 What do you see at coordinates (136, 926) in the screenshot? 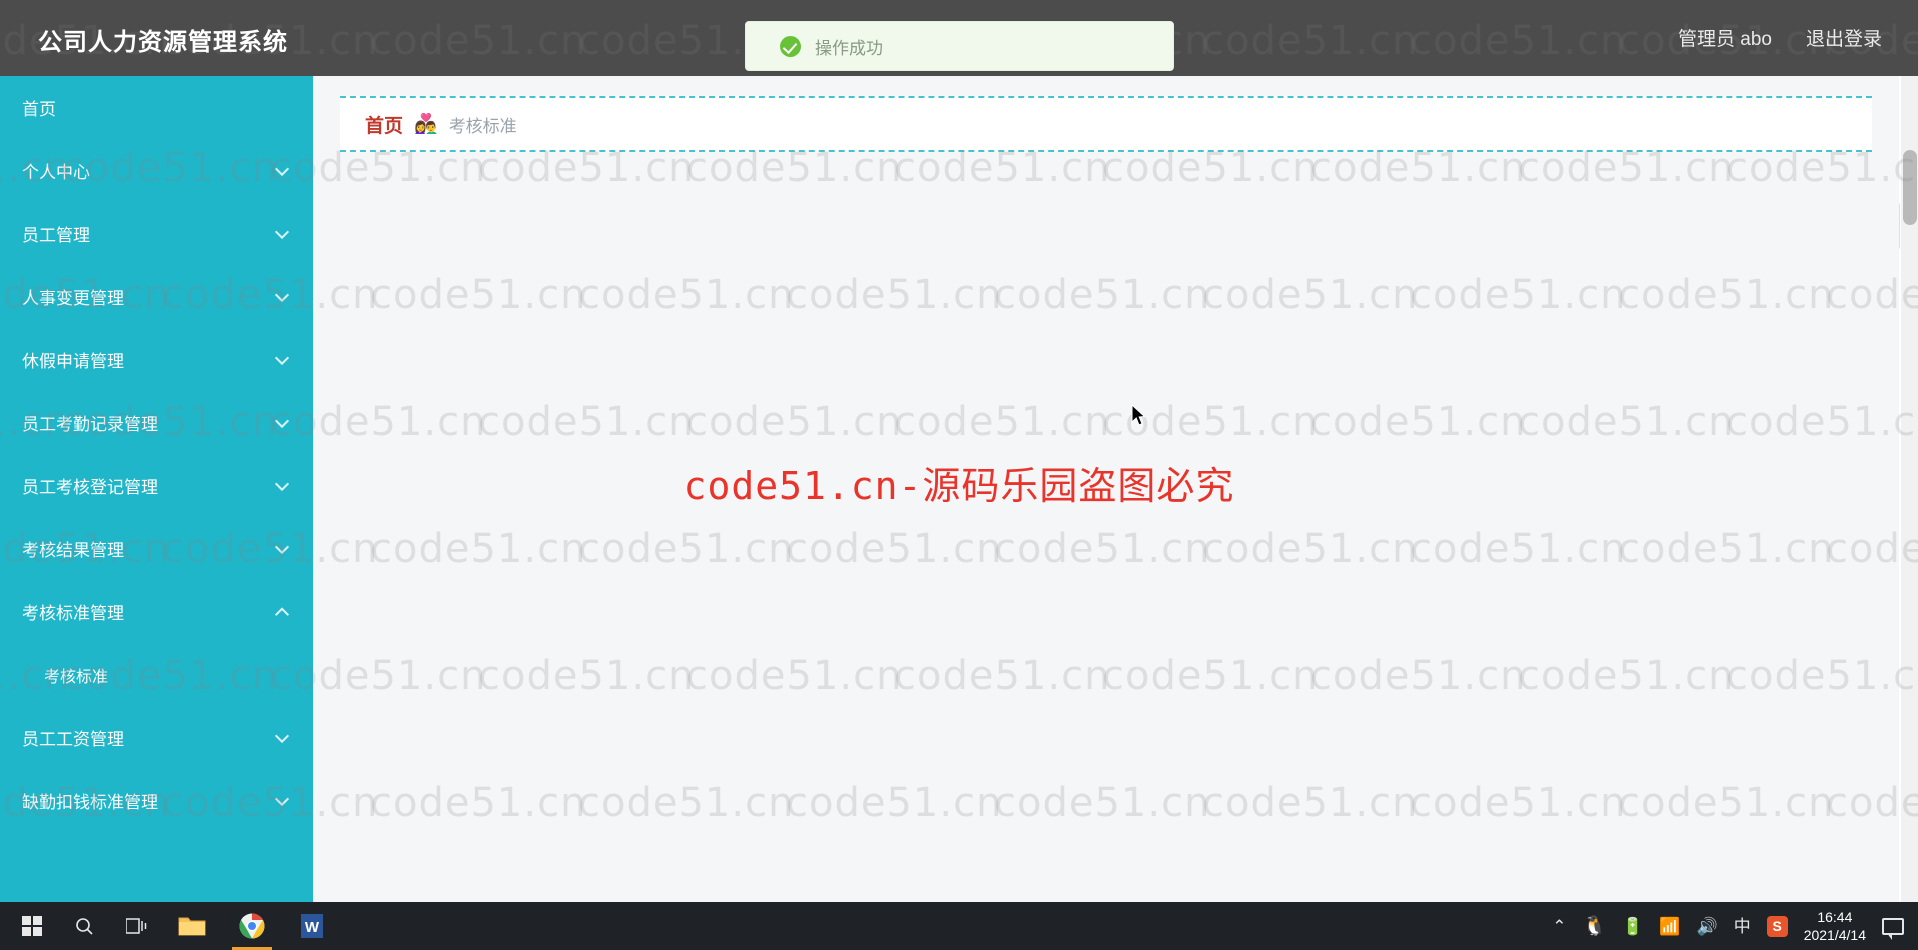
I see `task-view-icon` at bounding box center [136, 926].